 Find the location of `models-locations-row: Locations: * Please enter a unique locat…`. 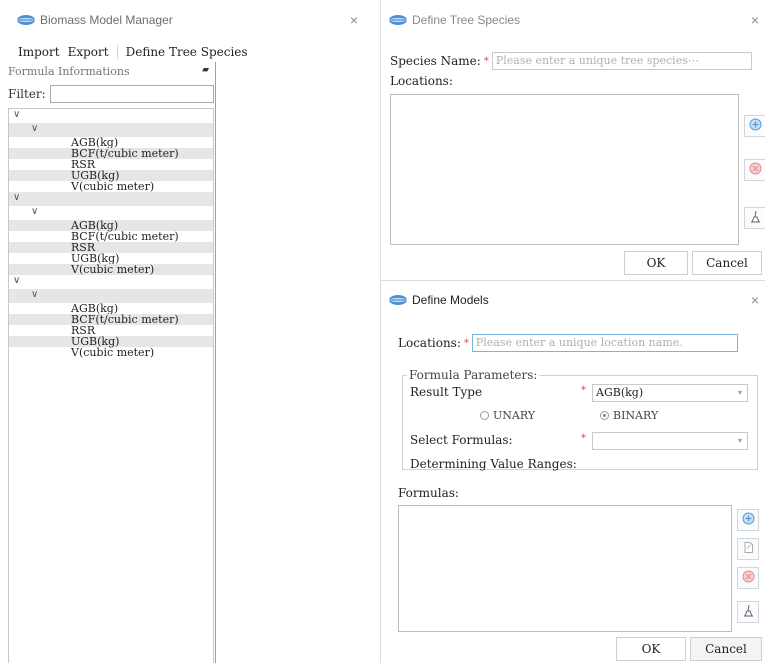

models-locations-row: Locations: * Please enter a unique locat… is located at coordinates (568, 343).